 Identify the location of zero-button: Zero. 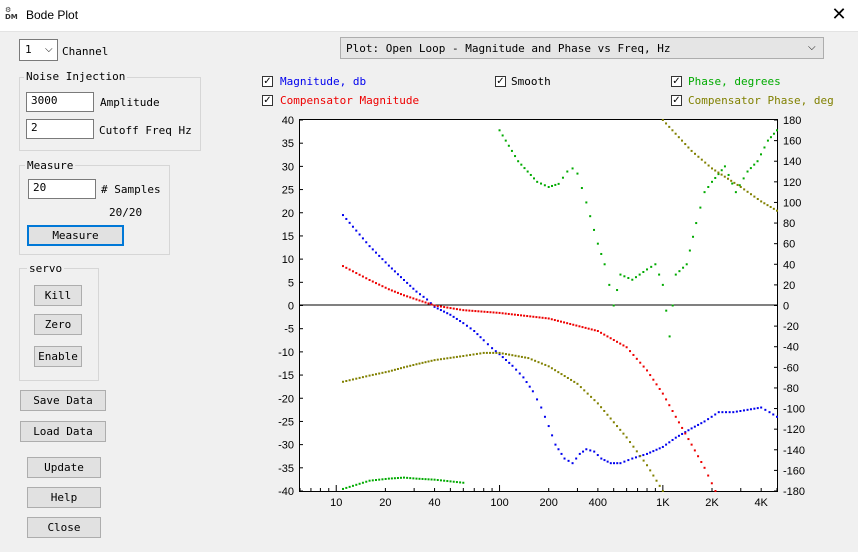
(58, 324).